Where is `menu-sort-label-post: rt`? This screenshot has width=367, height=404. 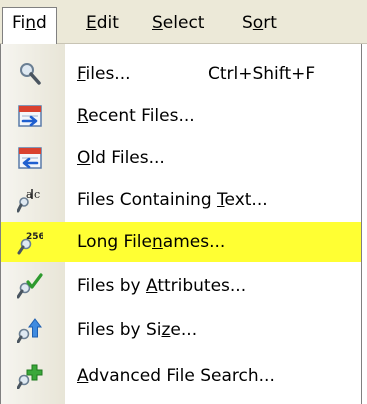
menu-sort-label-post: rt is located at coordinates (270, 23).